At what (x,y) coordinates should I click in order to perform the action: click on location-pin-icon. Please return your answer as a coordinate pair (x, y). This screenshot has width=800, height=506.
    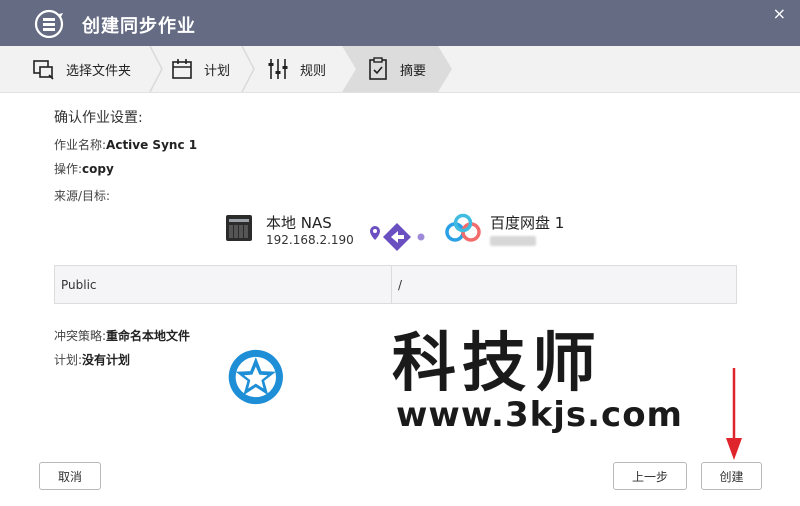
    Looking at the image, I should click on (375, 233).